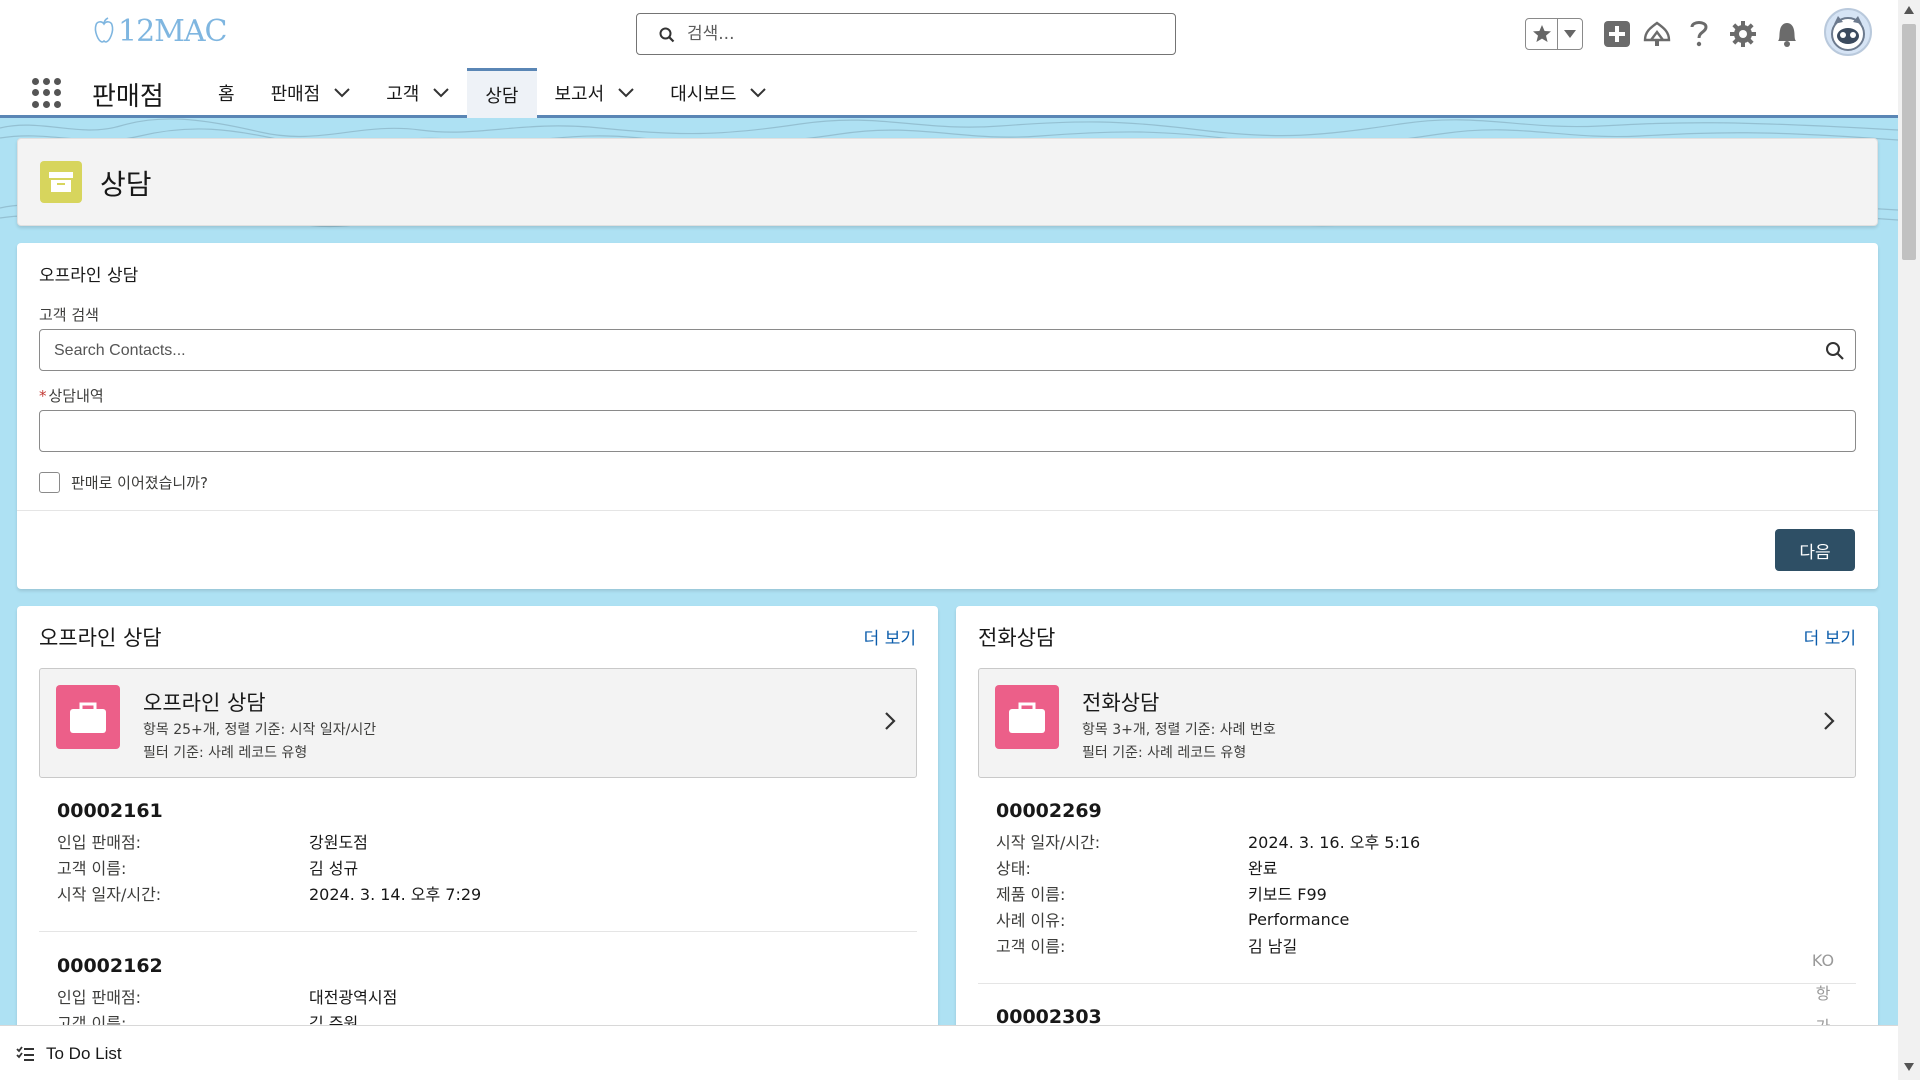 Image resolution: width=1920 pixels, height=1080 pixels. I want to click on list-item: 00002162 인입 판매점: 대전광역시점 고객 이름: 김 주원, so click(227, 995).